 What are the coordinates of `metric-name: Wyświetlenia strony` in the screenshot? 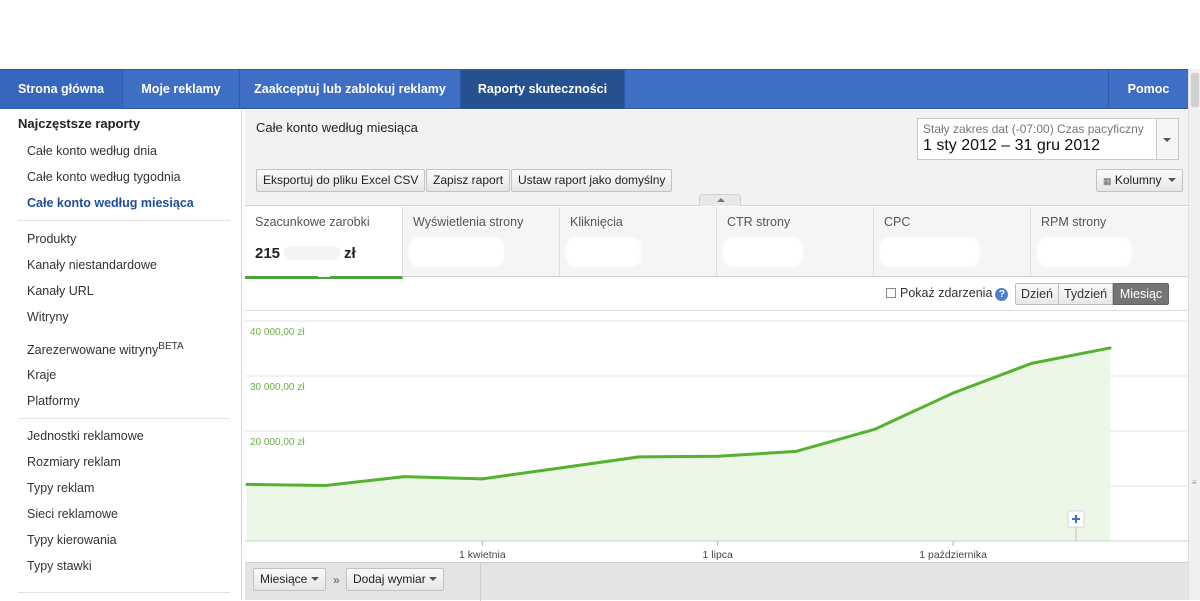 It's located at (468, 222).